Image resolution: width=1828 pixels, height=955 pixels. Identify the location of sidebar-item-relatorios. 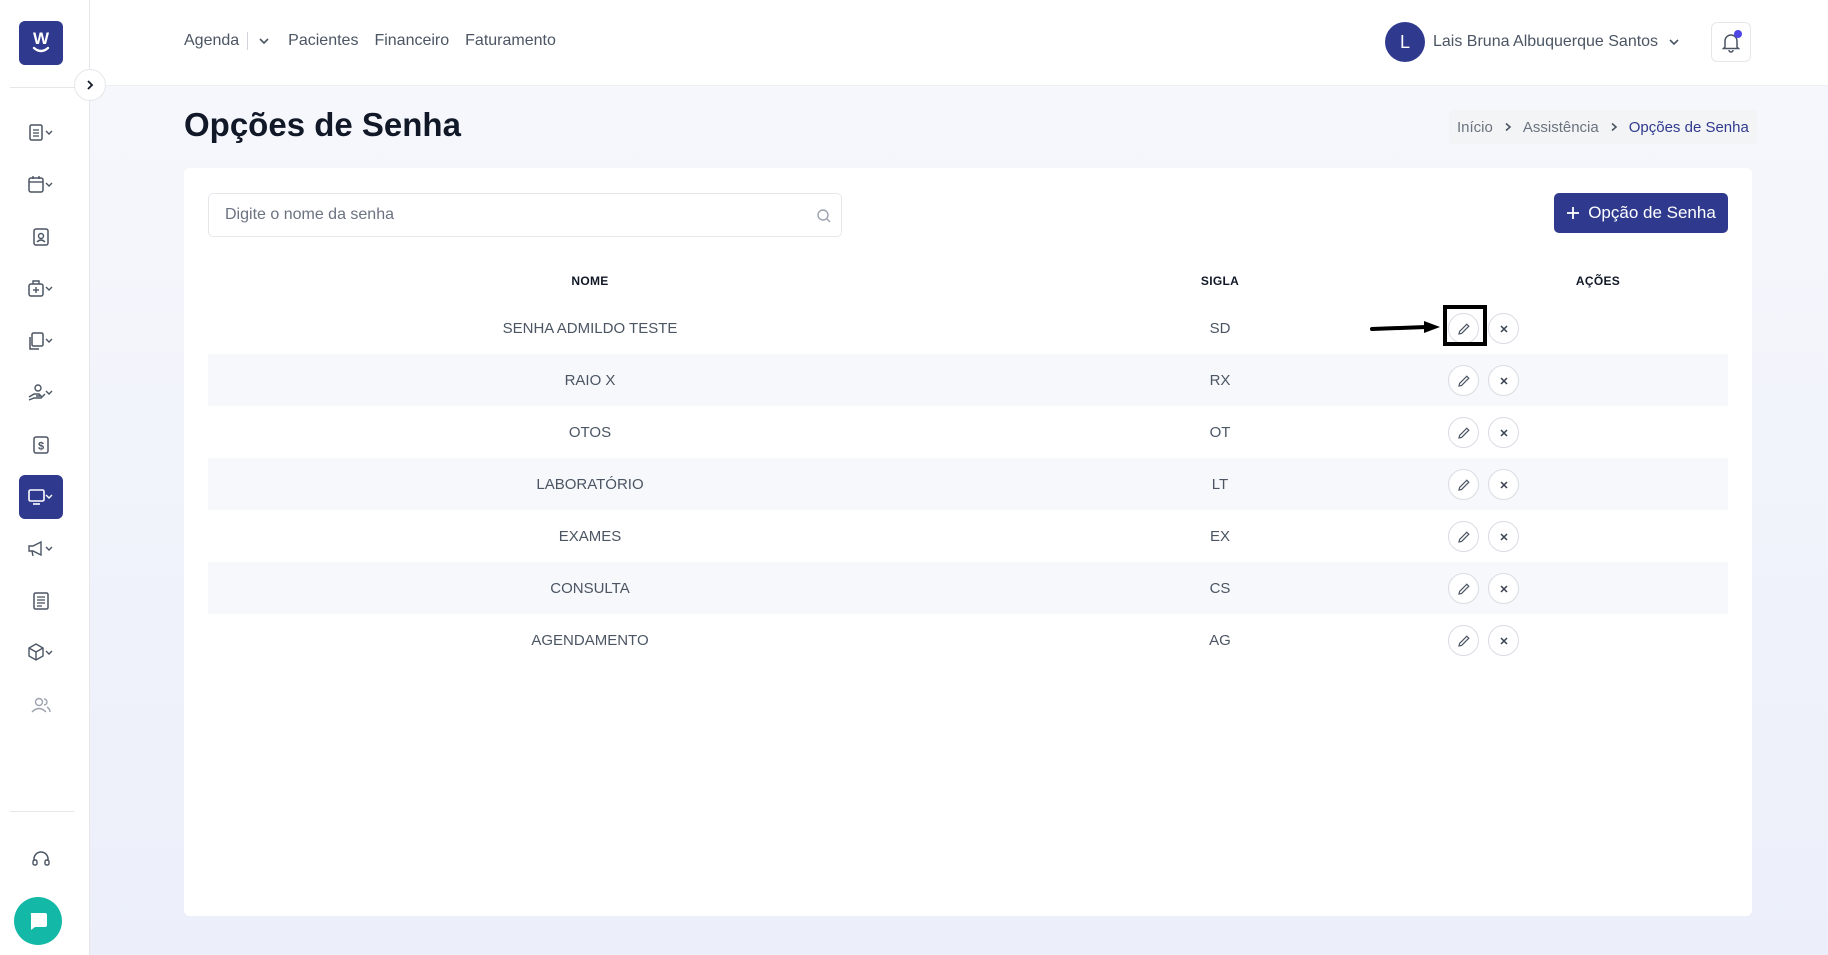
(41, 601).